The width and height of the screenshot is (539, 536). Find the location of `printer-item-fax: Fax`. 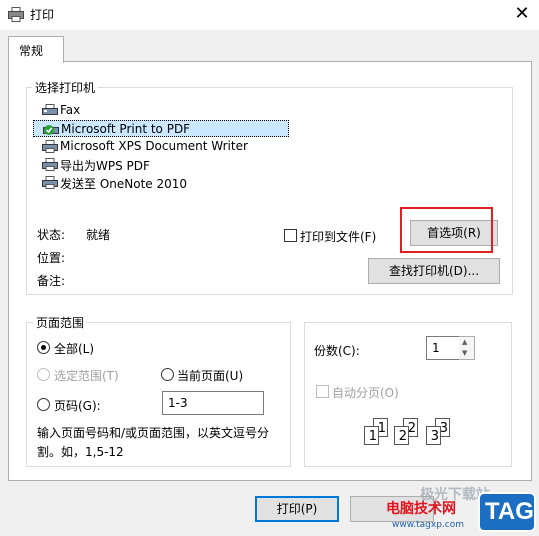

printer-item-fax: Fax is located at coordinates (161, 110).